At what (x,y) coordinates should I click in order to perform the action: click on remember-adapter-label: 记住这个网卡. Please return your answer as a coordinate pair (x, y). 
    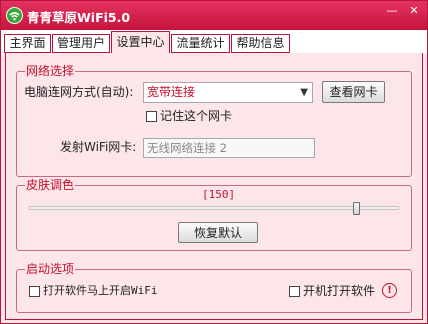
    Looking at the image, I should click on (196, 116).